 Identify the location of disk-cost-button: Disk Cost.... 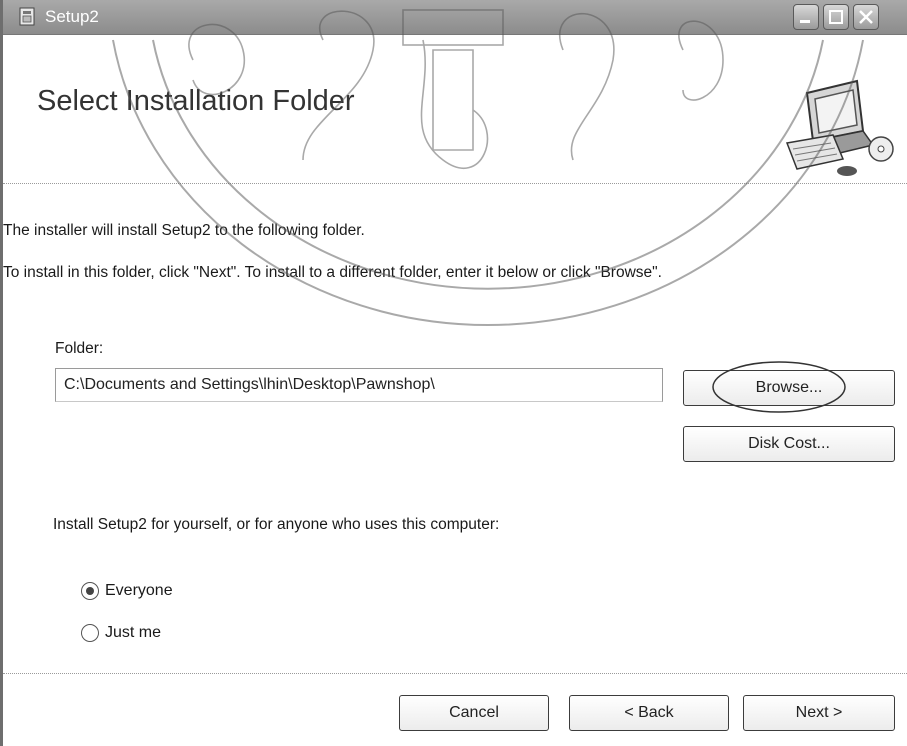
(789, 444).